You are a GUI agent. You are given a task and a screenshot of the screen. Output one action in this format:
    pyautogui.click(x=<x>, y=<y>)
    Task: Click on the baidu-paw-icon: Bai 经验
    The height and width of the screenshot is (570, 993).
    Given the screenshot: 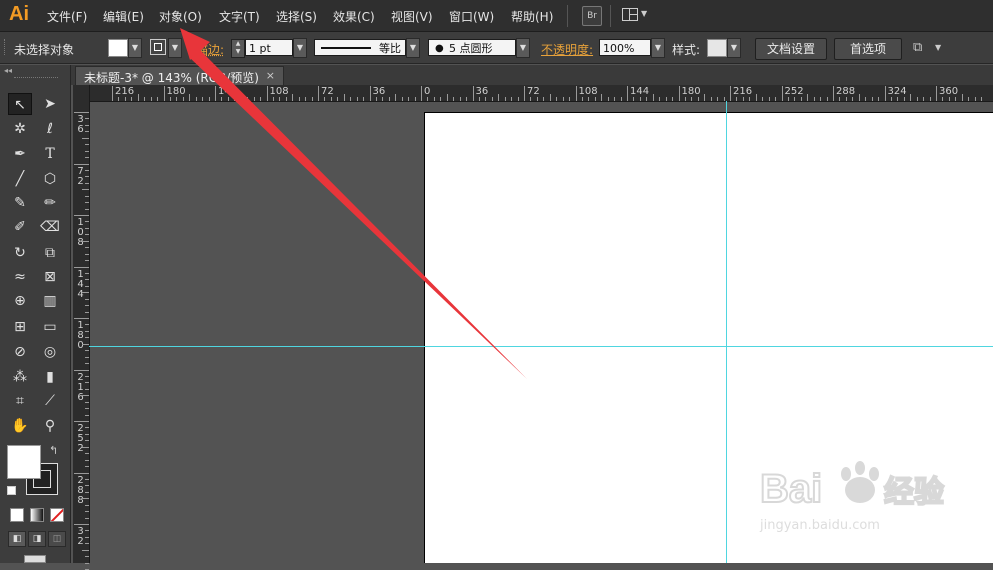 What is the action you would take?
    pyautogui.click(x=852, y=486)
    